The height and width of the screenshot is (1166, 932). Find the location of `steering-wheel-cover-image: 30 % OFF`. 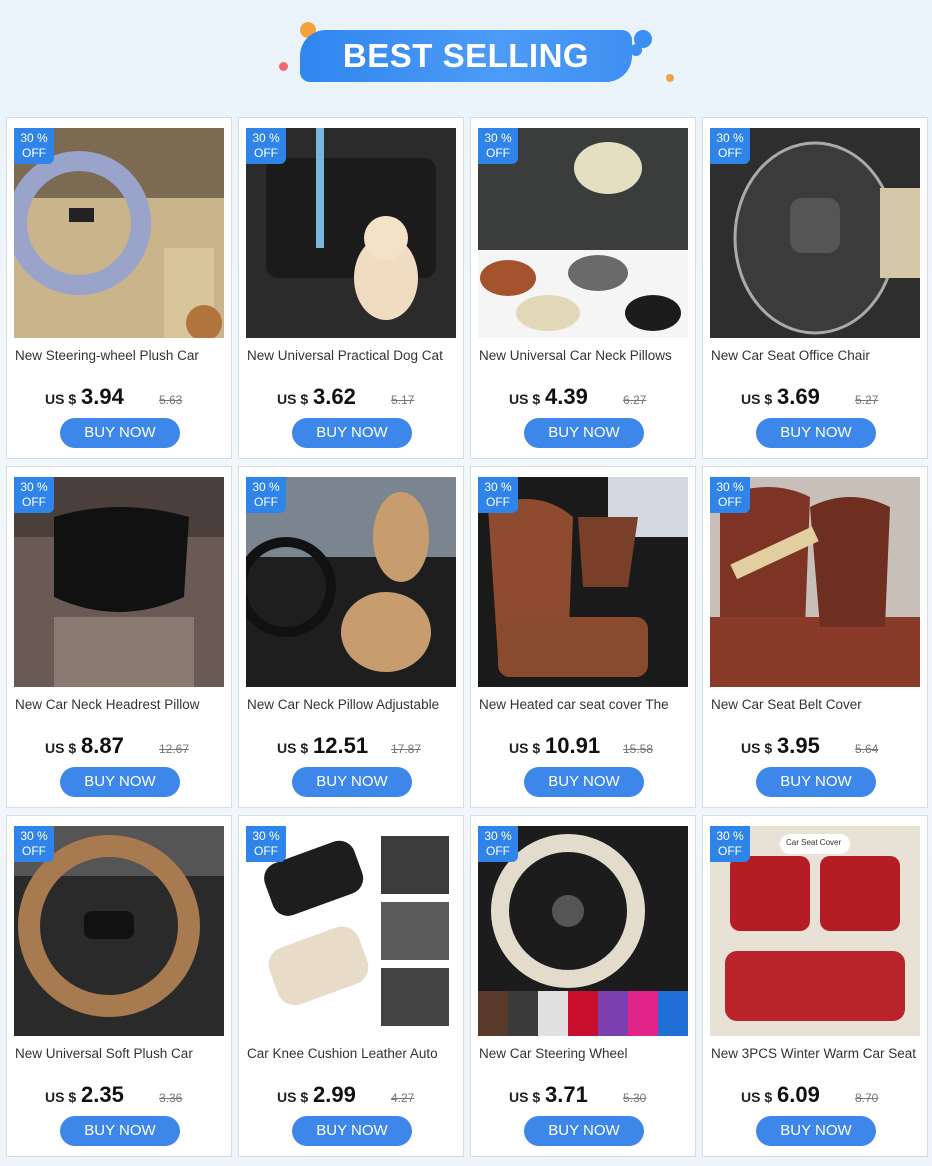

steering-wheel-cover-image: 30 % OFF is located at coordinates (119, 233).